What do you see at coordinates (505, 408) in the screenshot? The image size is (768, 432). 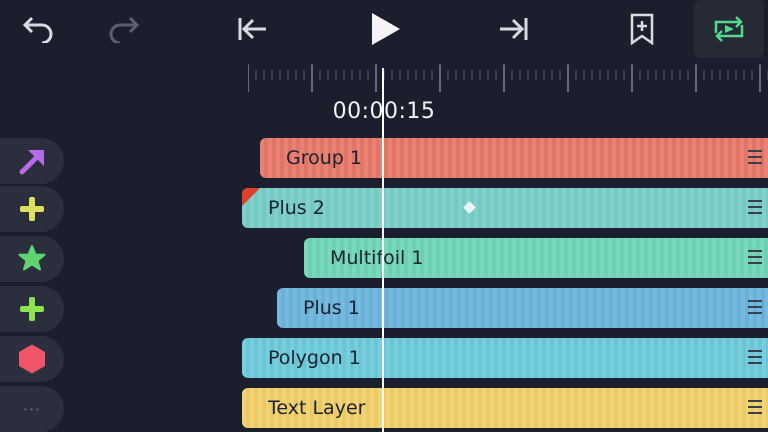 I see `layer-bar-text-layer: Text Layer` at bounding box center [505, 408].